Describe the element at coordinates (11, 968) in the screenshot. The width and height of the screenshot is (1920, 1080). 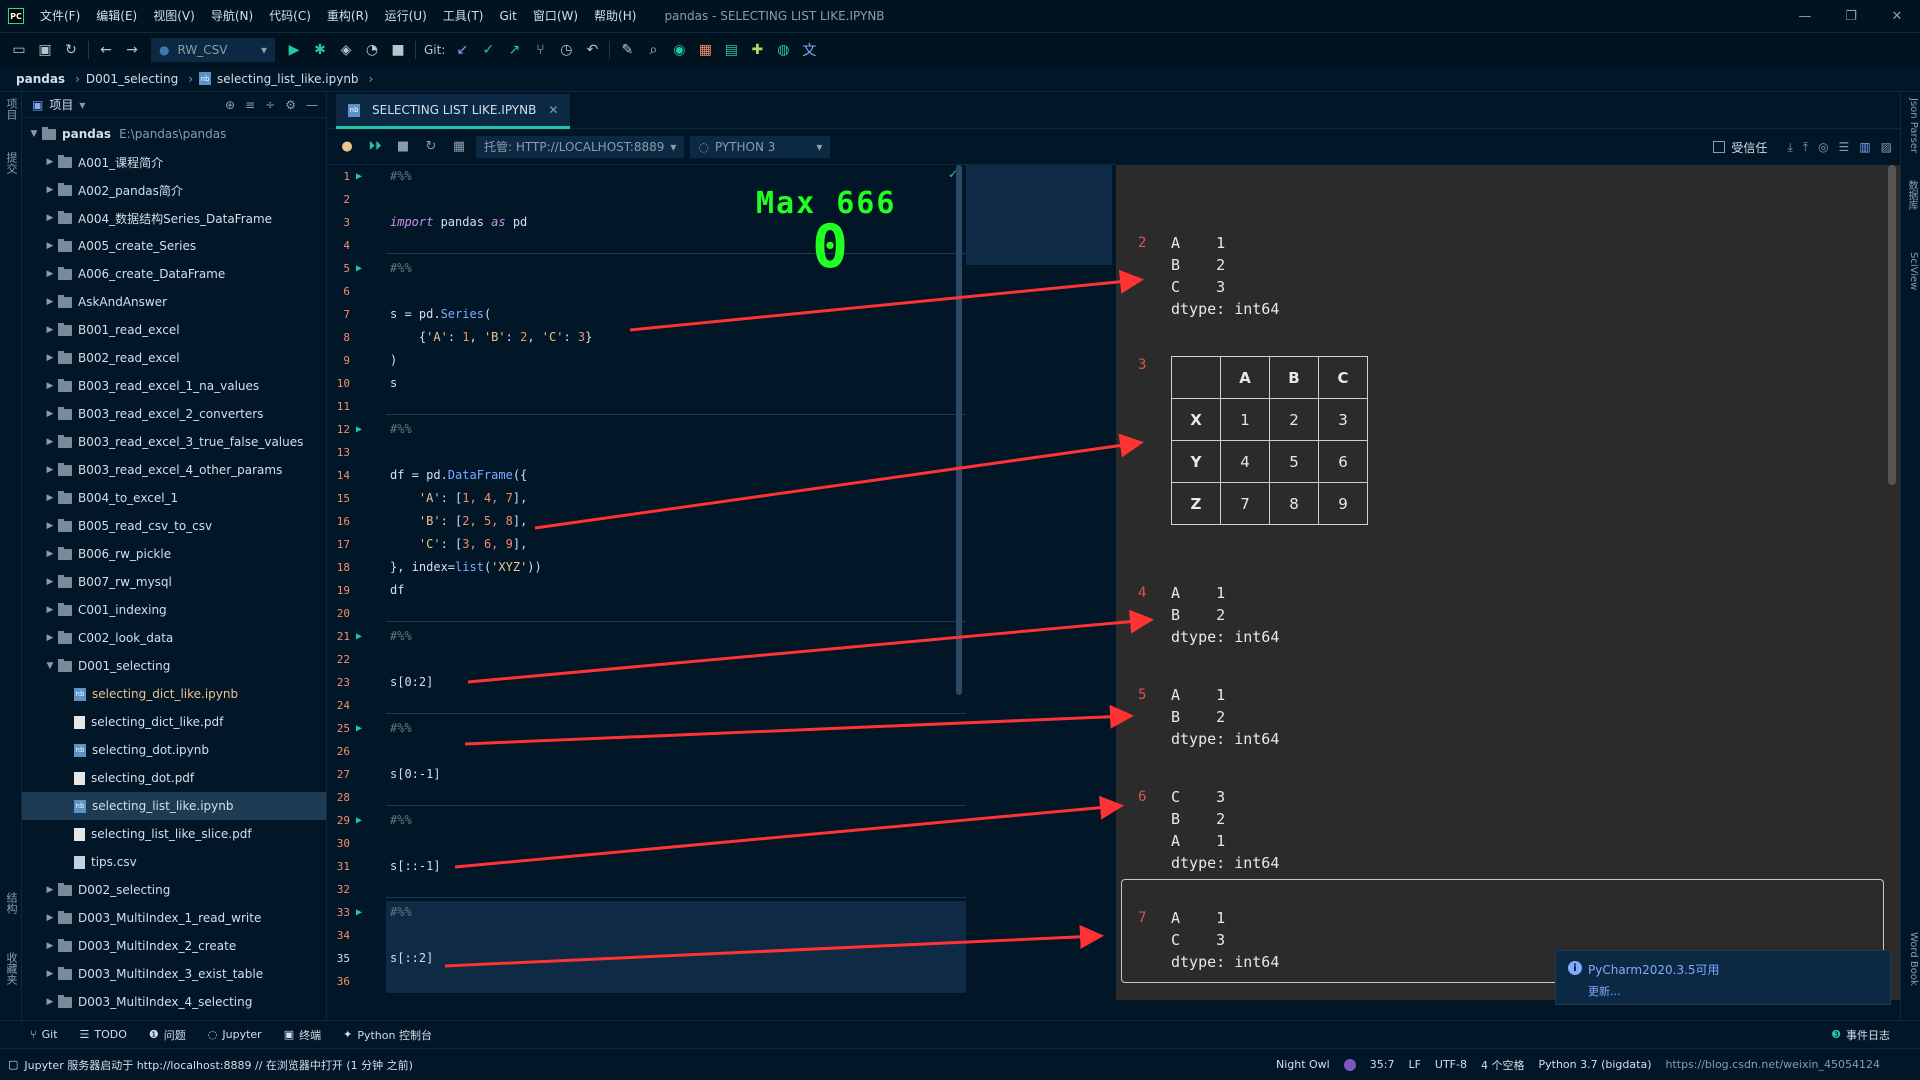
I see `vtab-favorites: 收藏夹` at that location.